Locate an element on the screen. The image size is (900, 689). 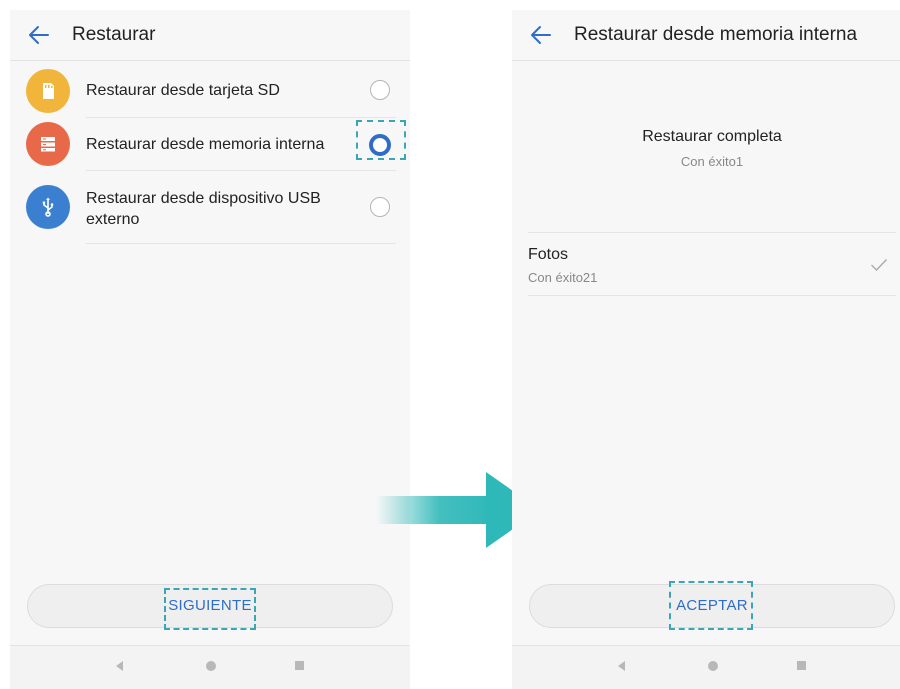
option-usb-device: Restaurar desde dispositivo USB externo is located at coordinates (210, 209).